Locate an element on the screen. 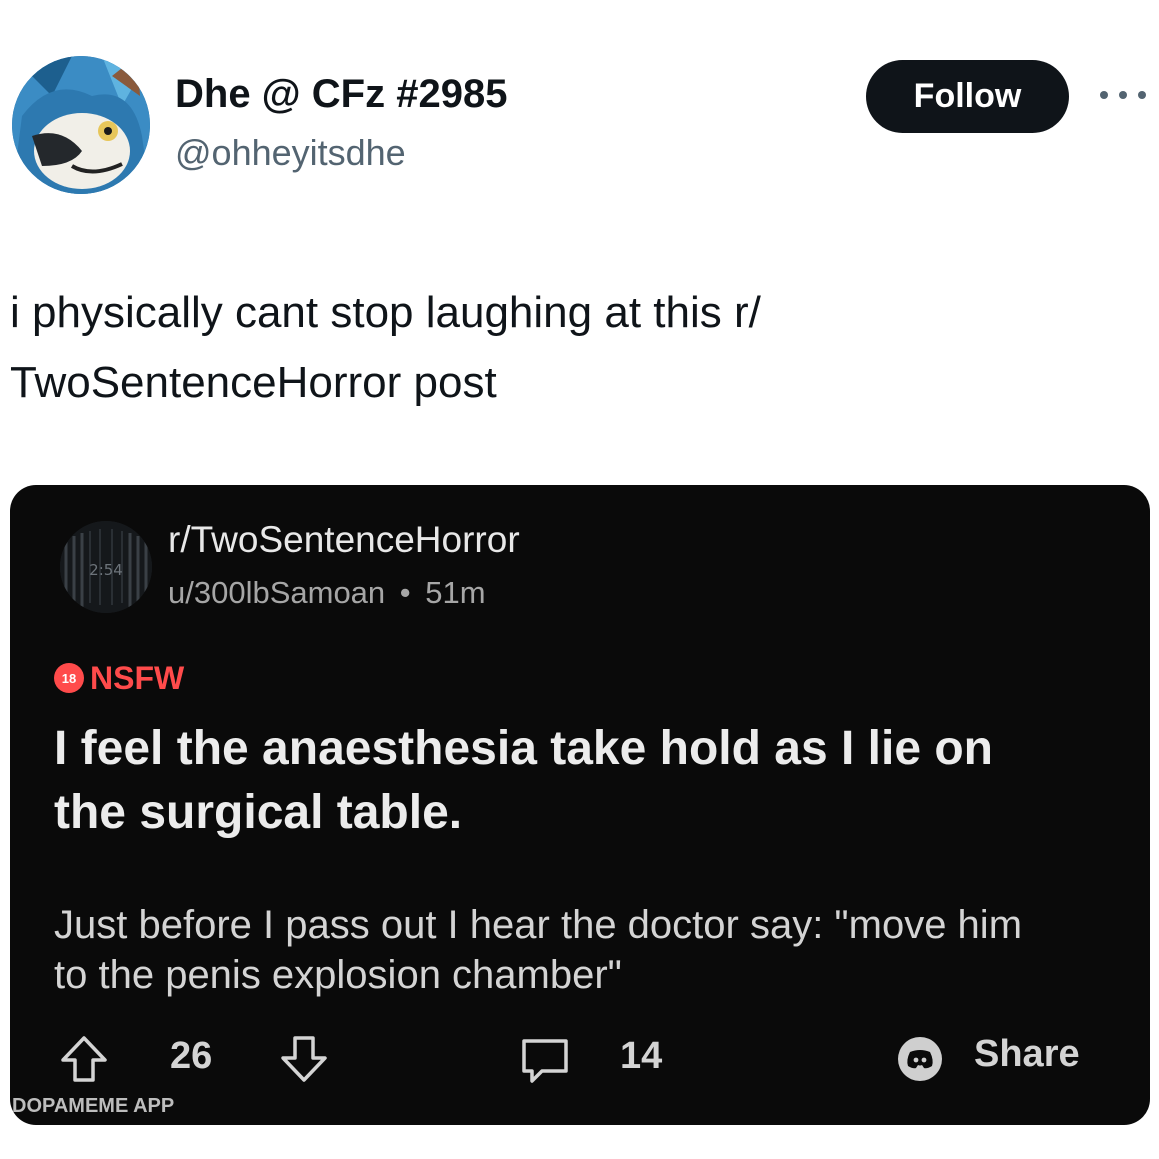  share-button: Share is located at coordinates (1027, 1054).